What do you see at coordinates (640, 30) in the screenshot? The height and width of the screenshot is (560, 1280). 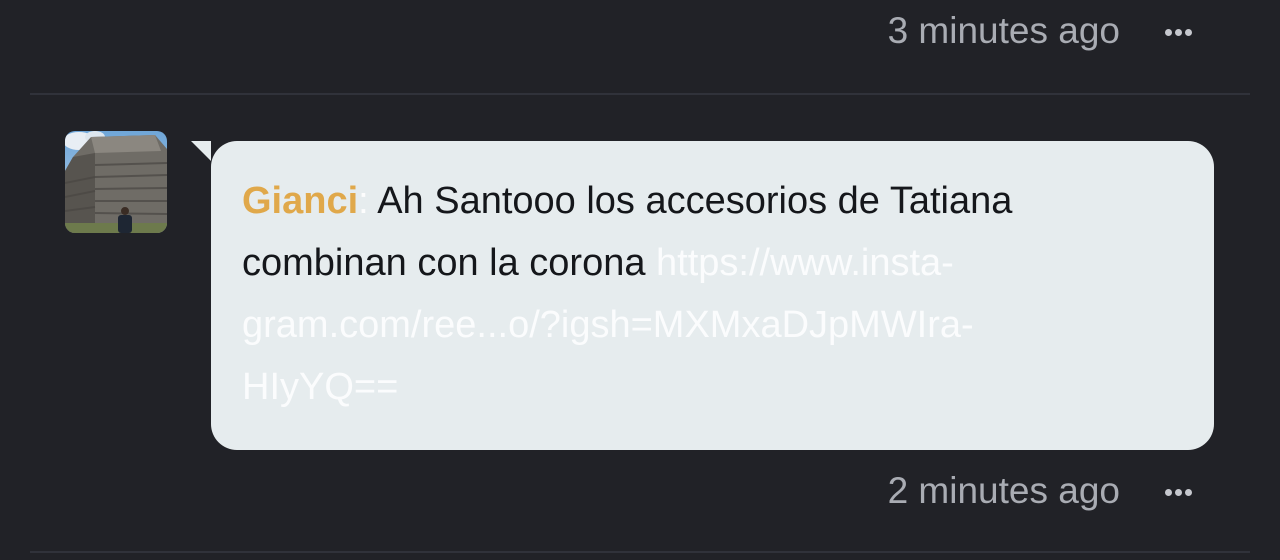 I see `previous-message-meta: 3 minutes ago` at bounding box center [640, 30].